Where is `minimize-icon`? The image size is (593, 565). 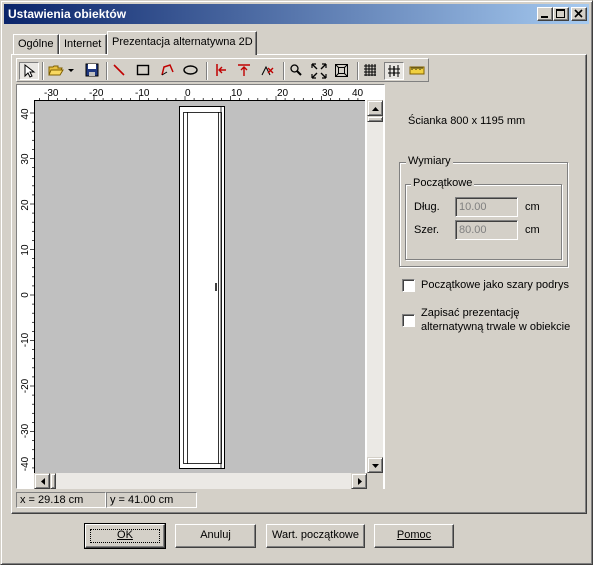
minimize-icon is located at coordinates (544, 17).